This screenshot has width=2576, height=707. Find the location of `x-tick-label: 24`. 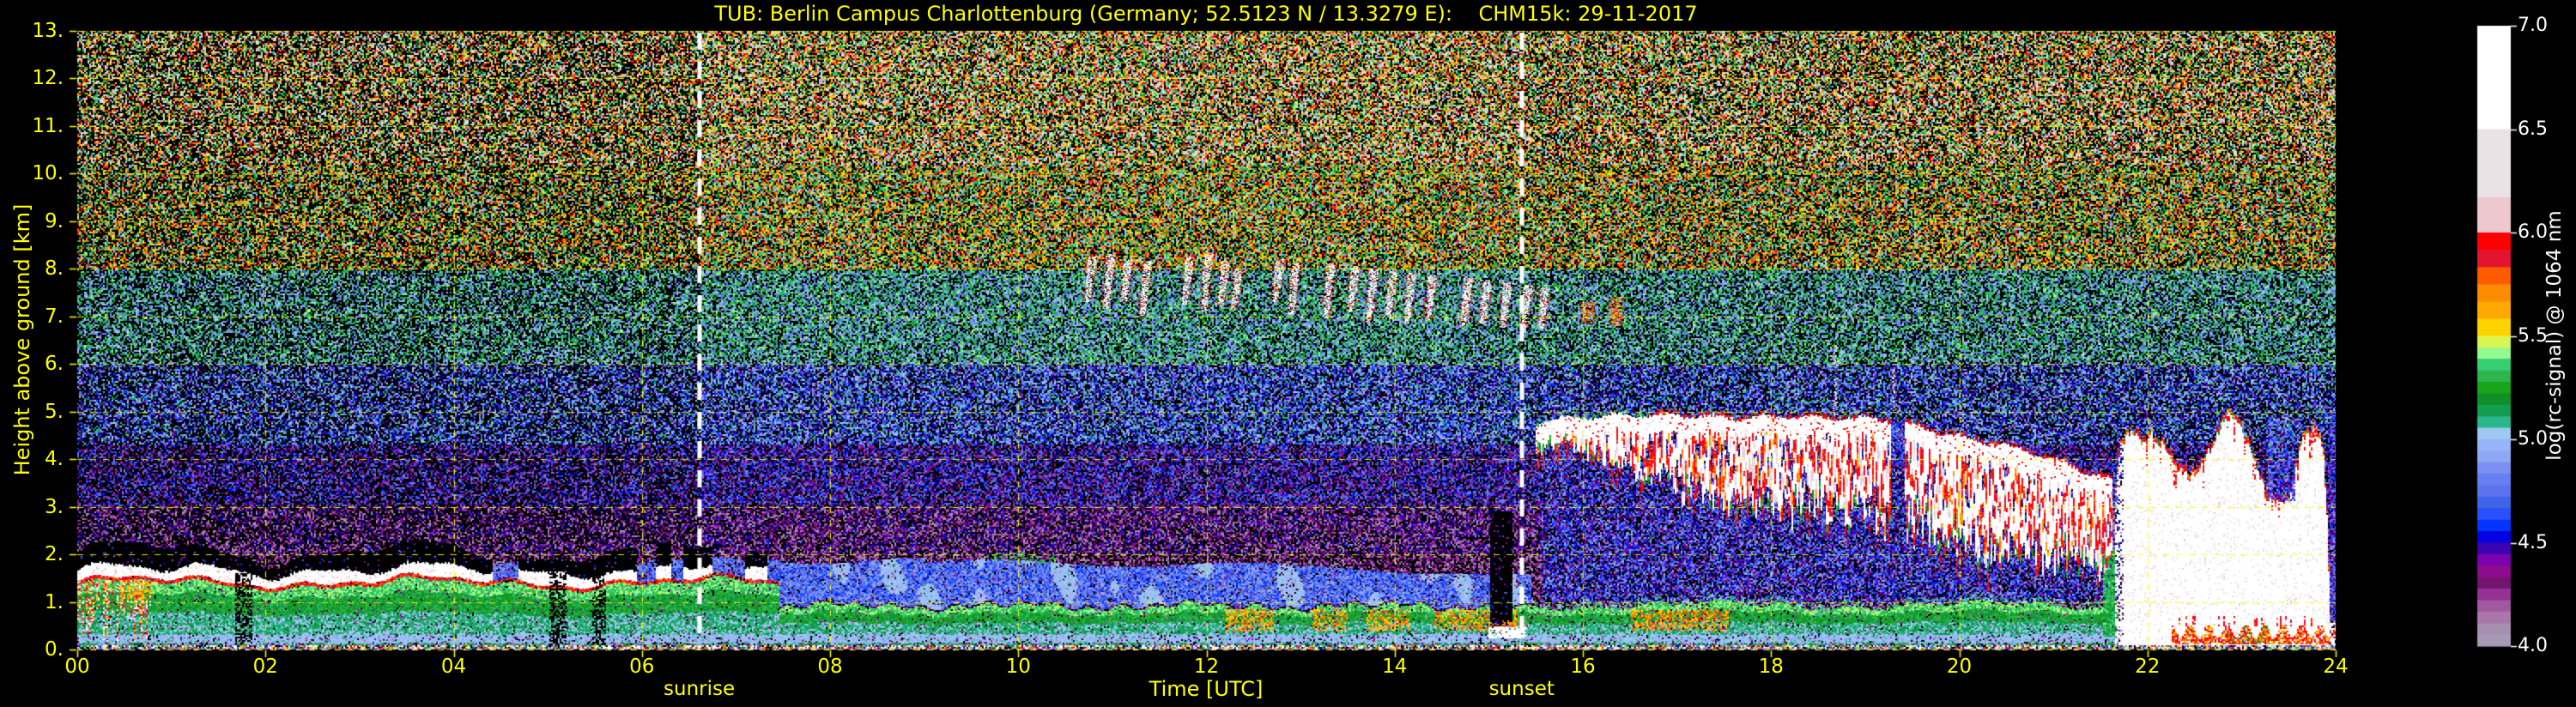

x-tick-label: 24 is located at coordinates (2336, 667).